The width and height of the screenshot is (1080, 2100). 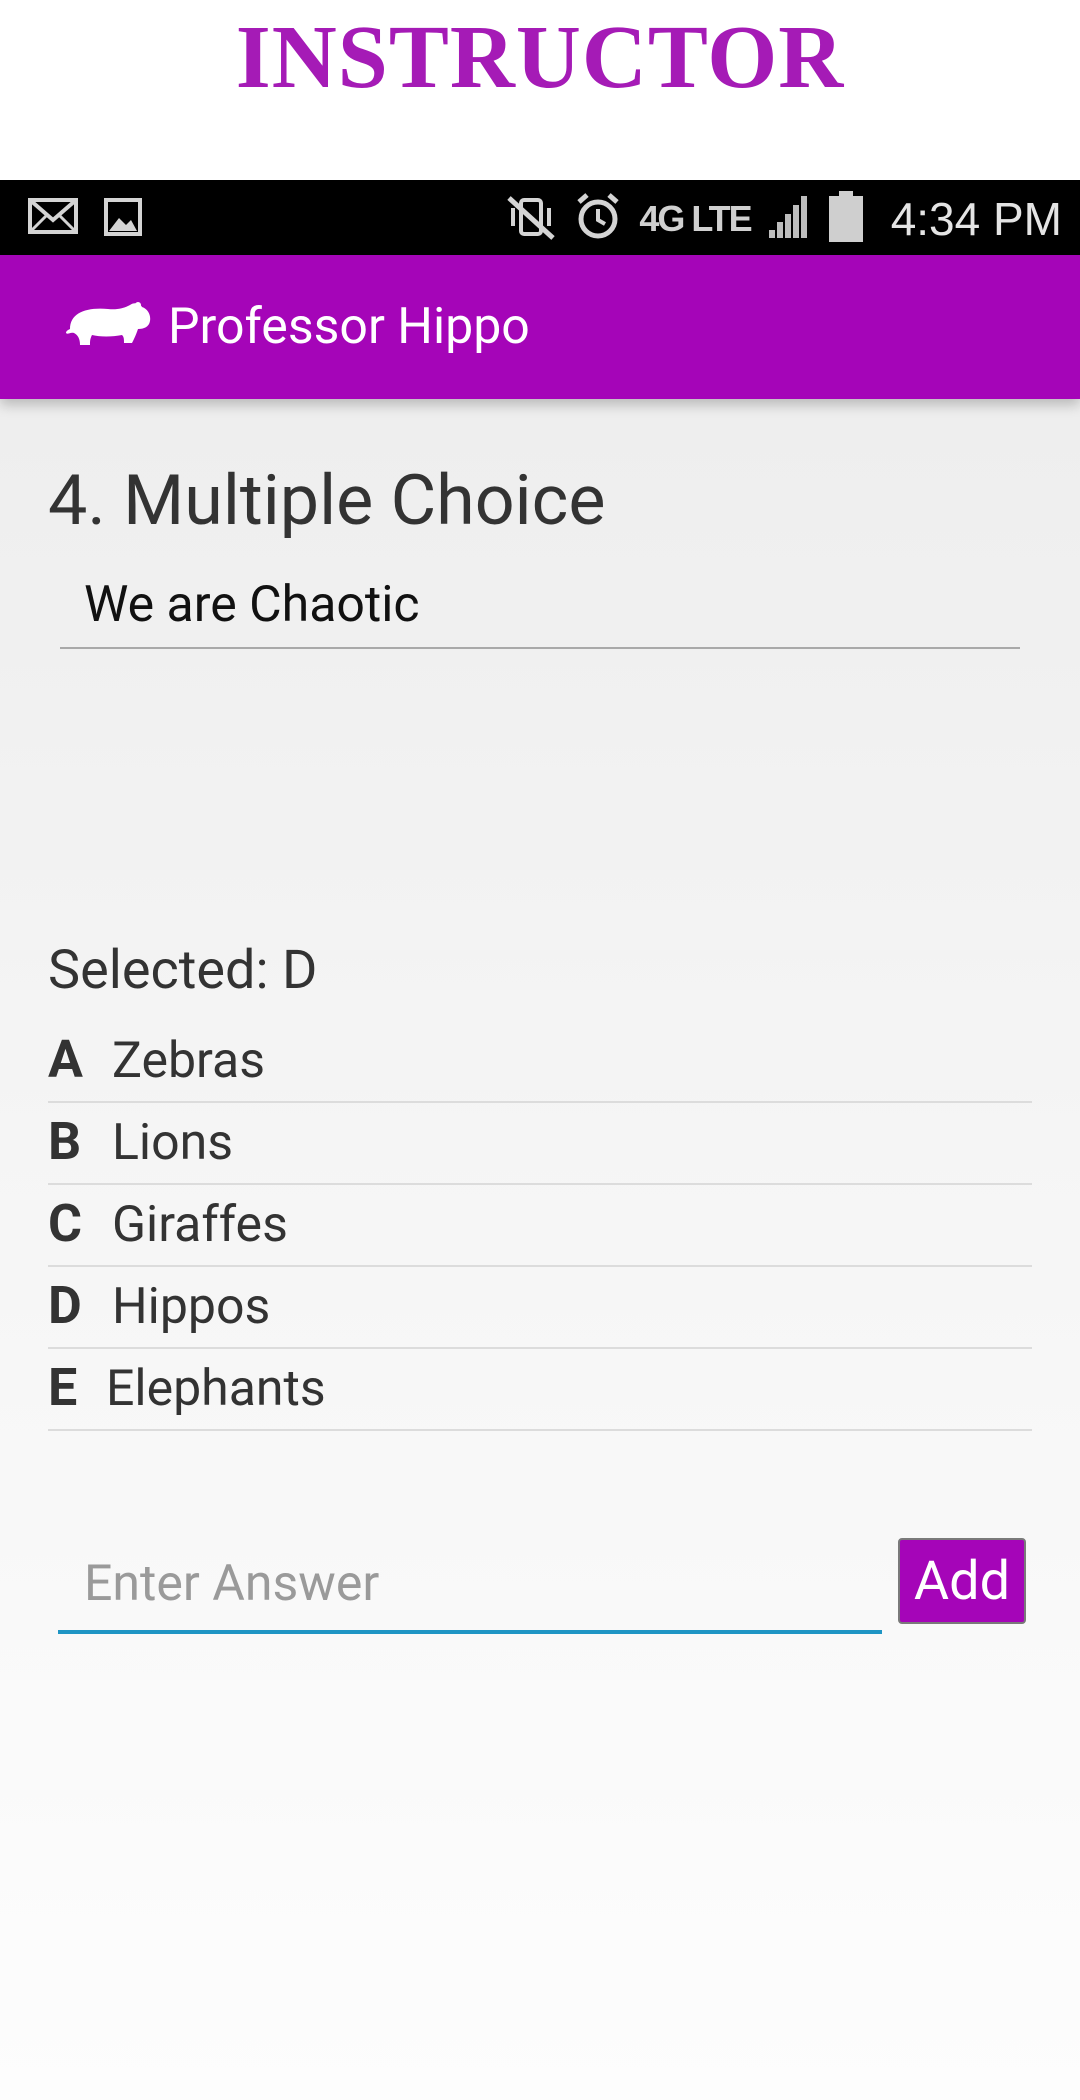 I want to click on choice-row-c: C Giraffes, so click(x=540, y=1226).